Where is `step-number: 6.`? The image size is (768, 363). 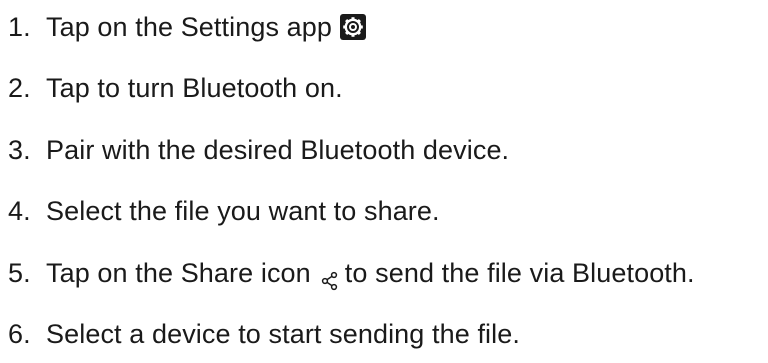 step-number: 6. is located at coordinates (19, 333).